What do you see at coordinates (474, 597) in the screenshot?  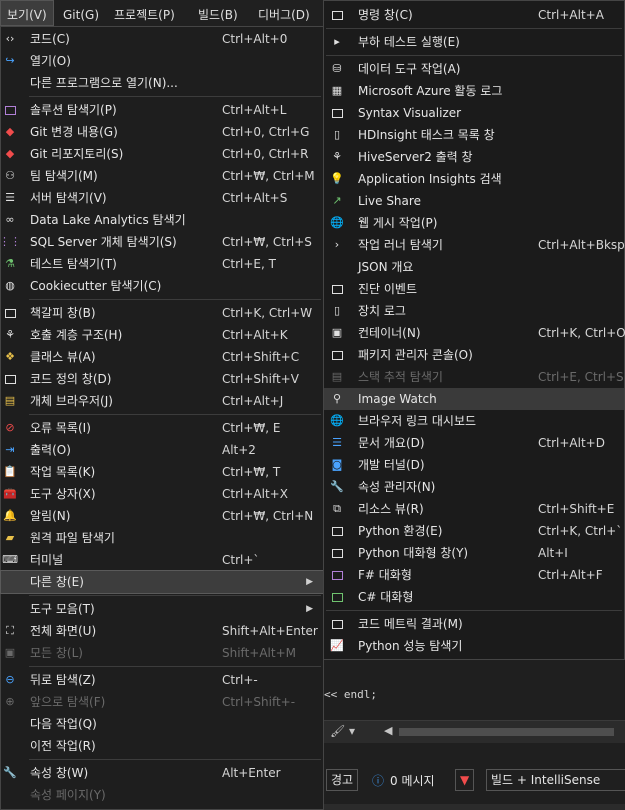 I see `menu-item-csharp-interactive: C# 대화형` at bounding box center [474, 597].